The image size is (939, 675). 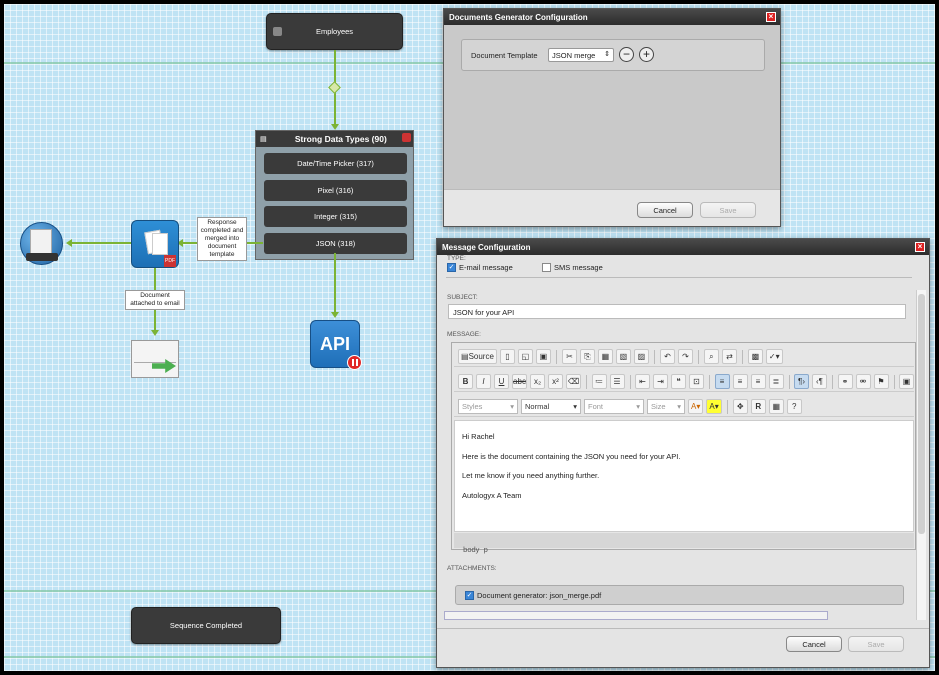 I want to click on cut-icon: ✂, so click(x=569, y=356).